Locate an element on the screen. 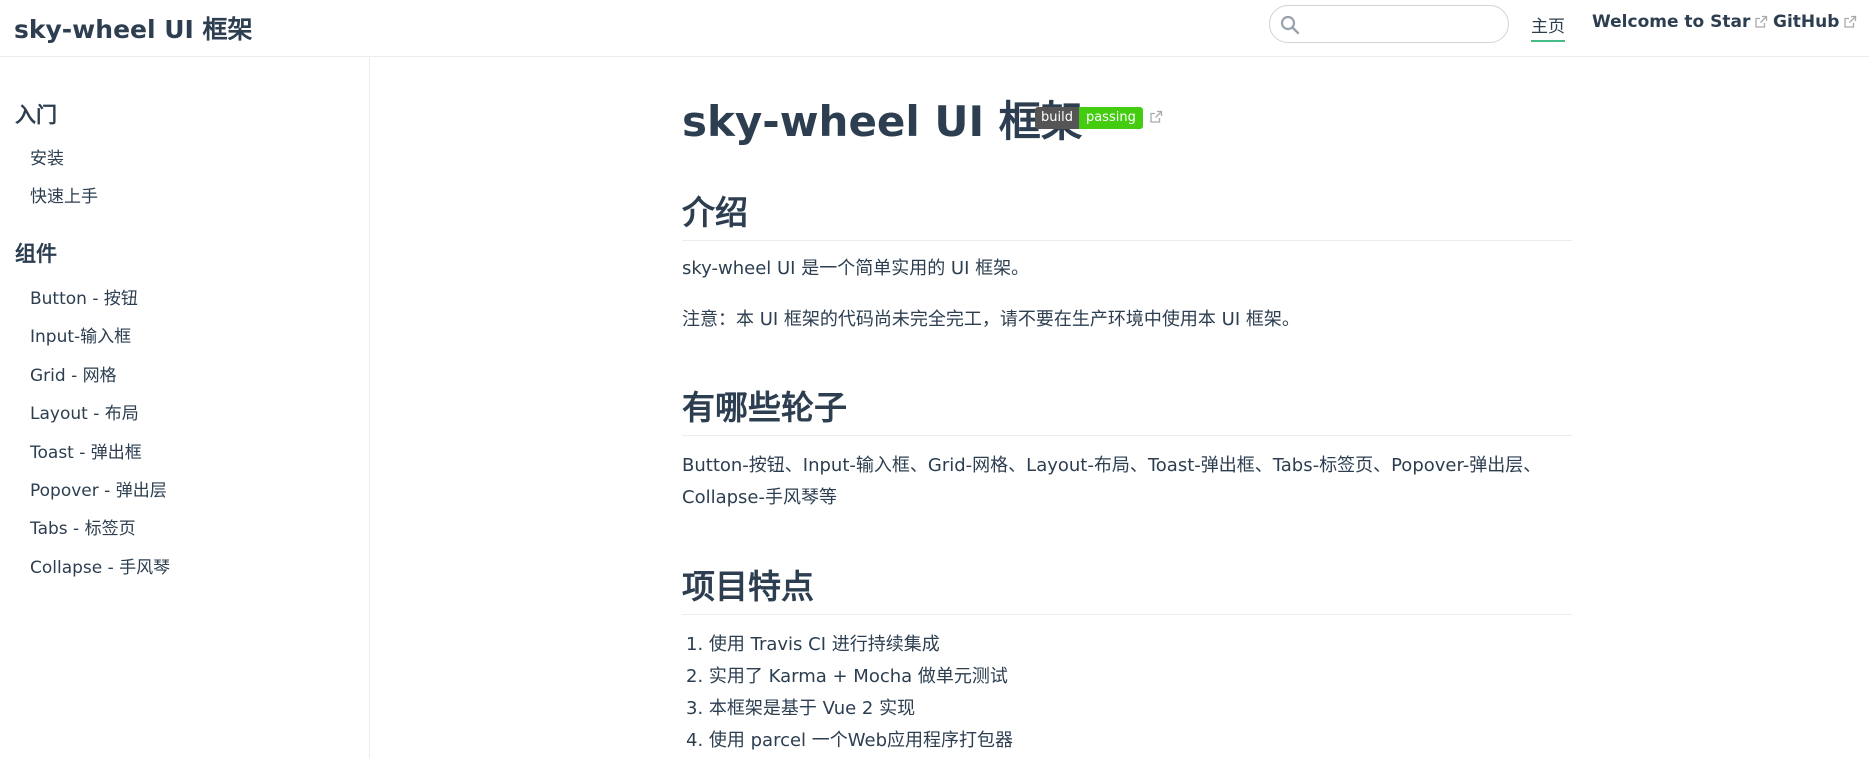 Image resolution: width=1869 pixels, height=758 pixels. sidebar-group-components: 组件 is located at coordinates (36, 253).